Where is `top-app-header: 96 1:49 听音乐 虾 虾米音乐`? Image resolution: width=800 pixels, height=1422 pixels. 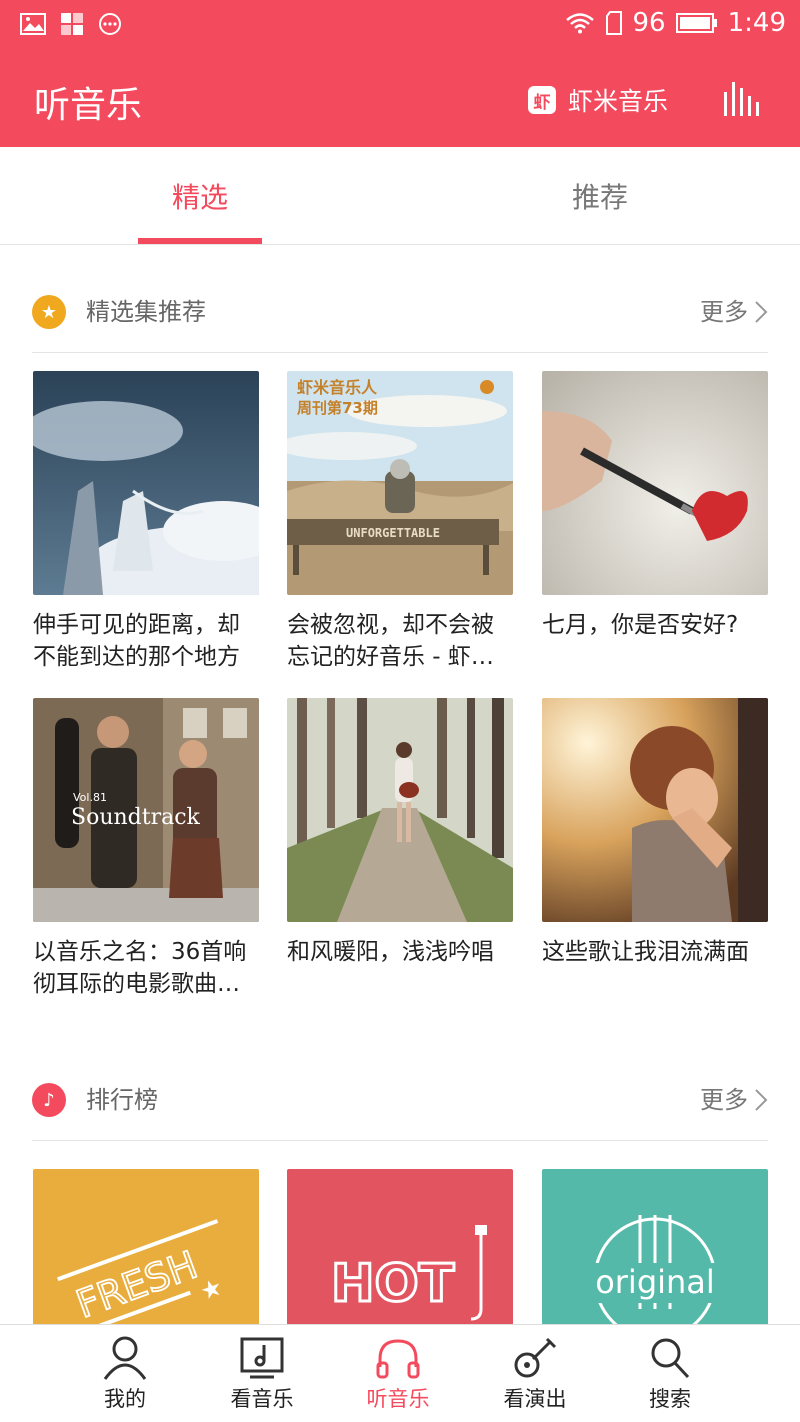
top-app-header: 96 1:49 听音乐 虾 虾米音乐 is located at coordinates (400, 73).